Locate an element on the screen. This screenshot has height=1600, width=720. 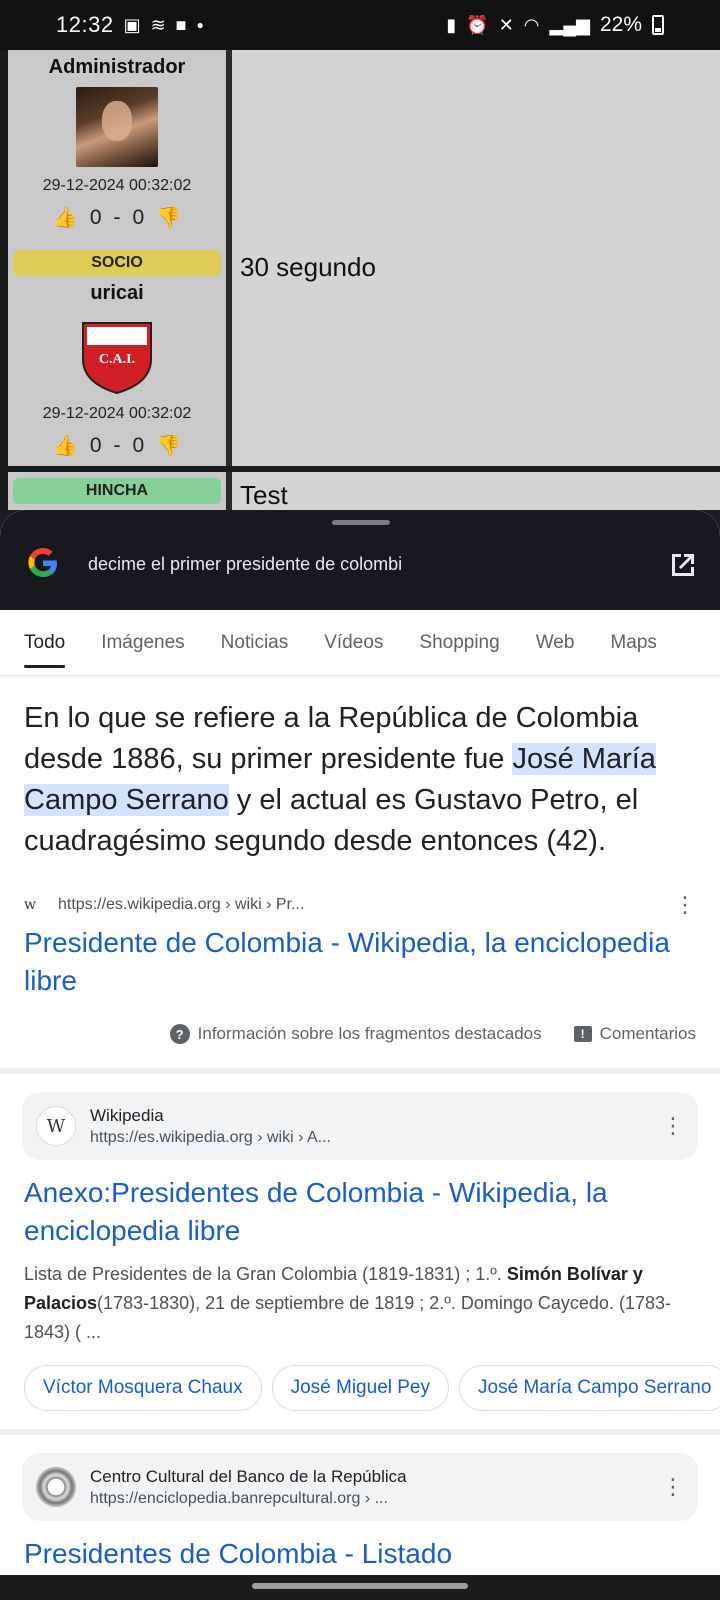
site-name: Wikipedia is located at coordinates (127, 1115).